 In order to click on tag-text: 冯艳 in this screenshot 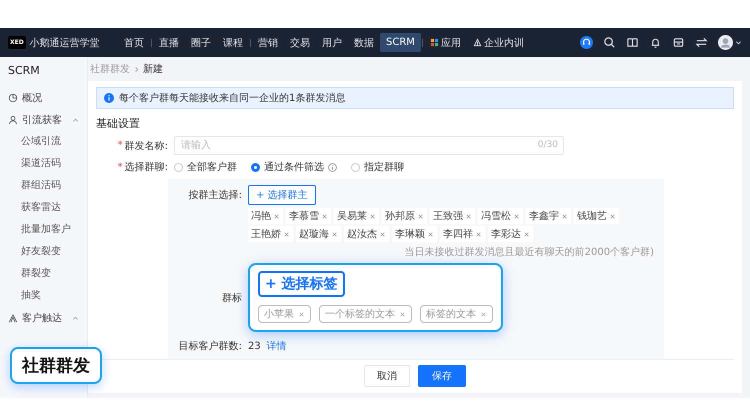, I will do `click(261, 216)`.